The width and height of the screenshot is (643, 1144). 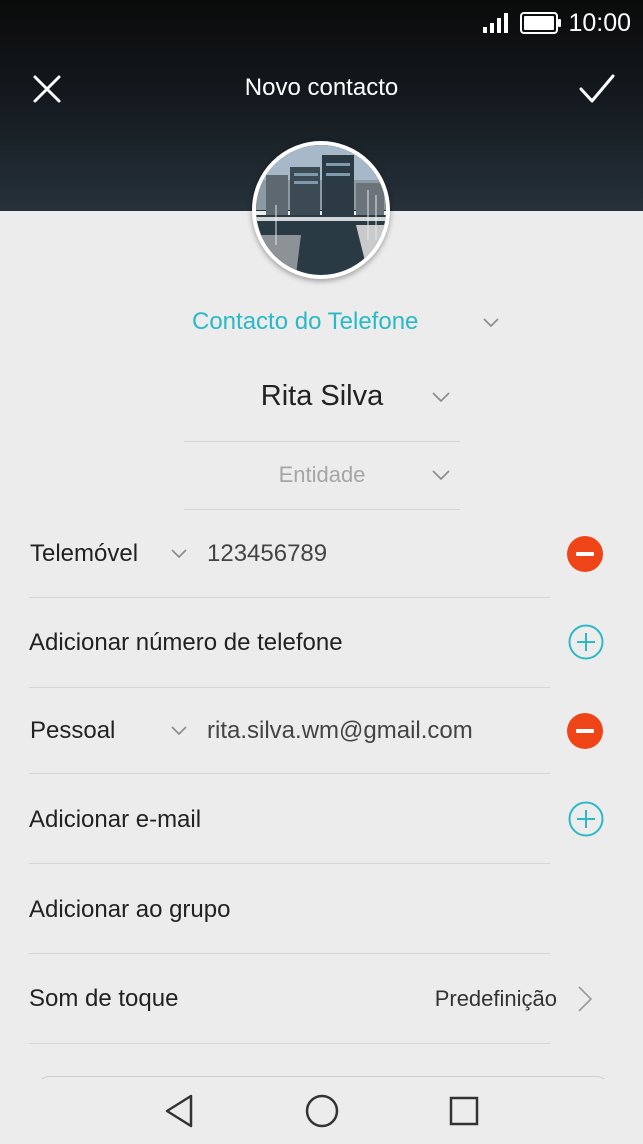 What do you see at coordinates (322, 396) in the screenshot?
I see `name-field: Rita Silva` at bounding box center [322, 396].